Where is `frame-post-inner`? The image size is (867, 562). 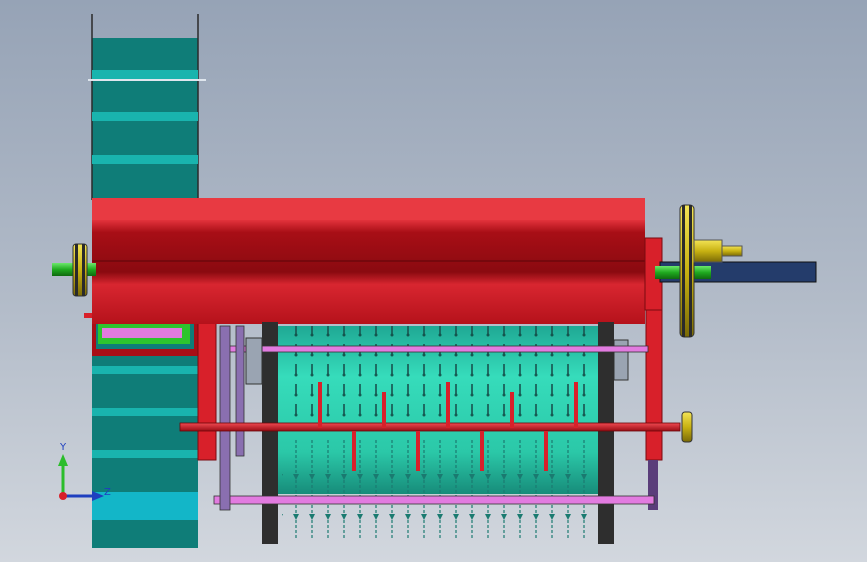
frame-post-inner is located at coordinates (240, 391).